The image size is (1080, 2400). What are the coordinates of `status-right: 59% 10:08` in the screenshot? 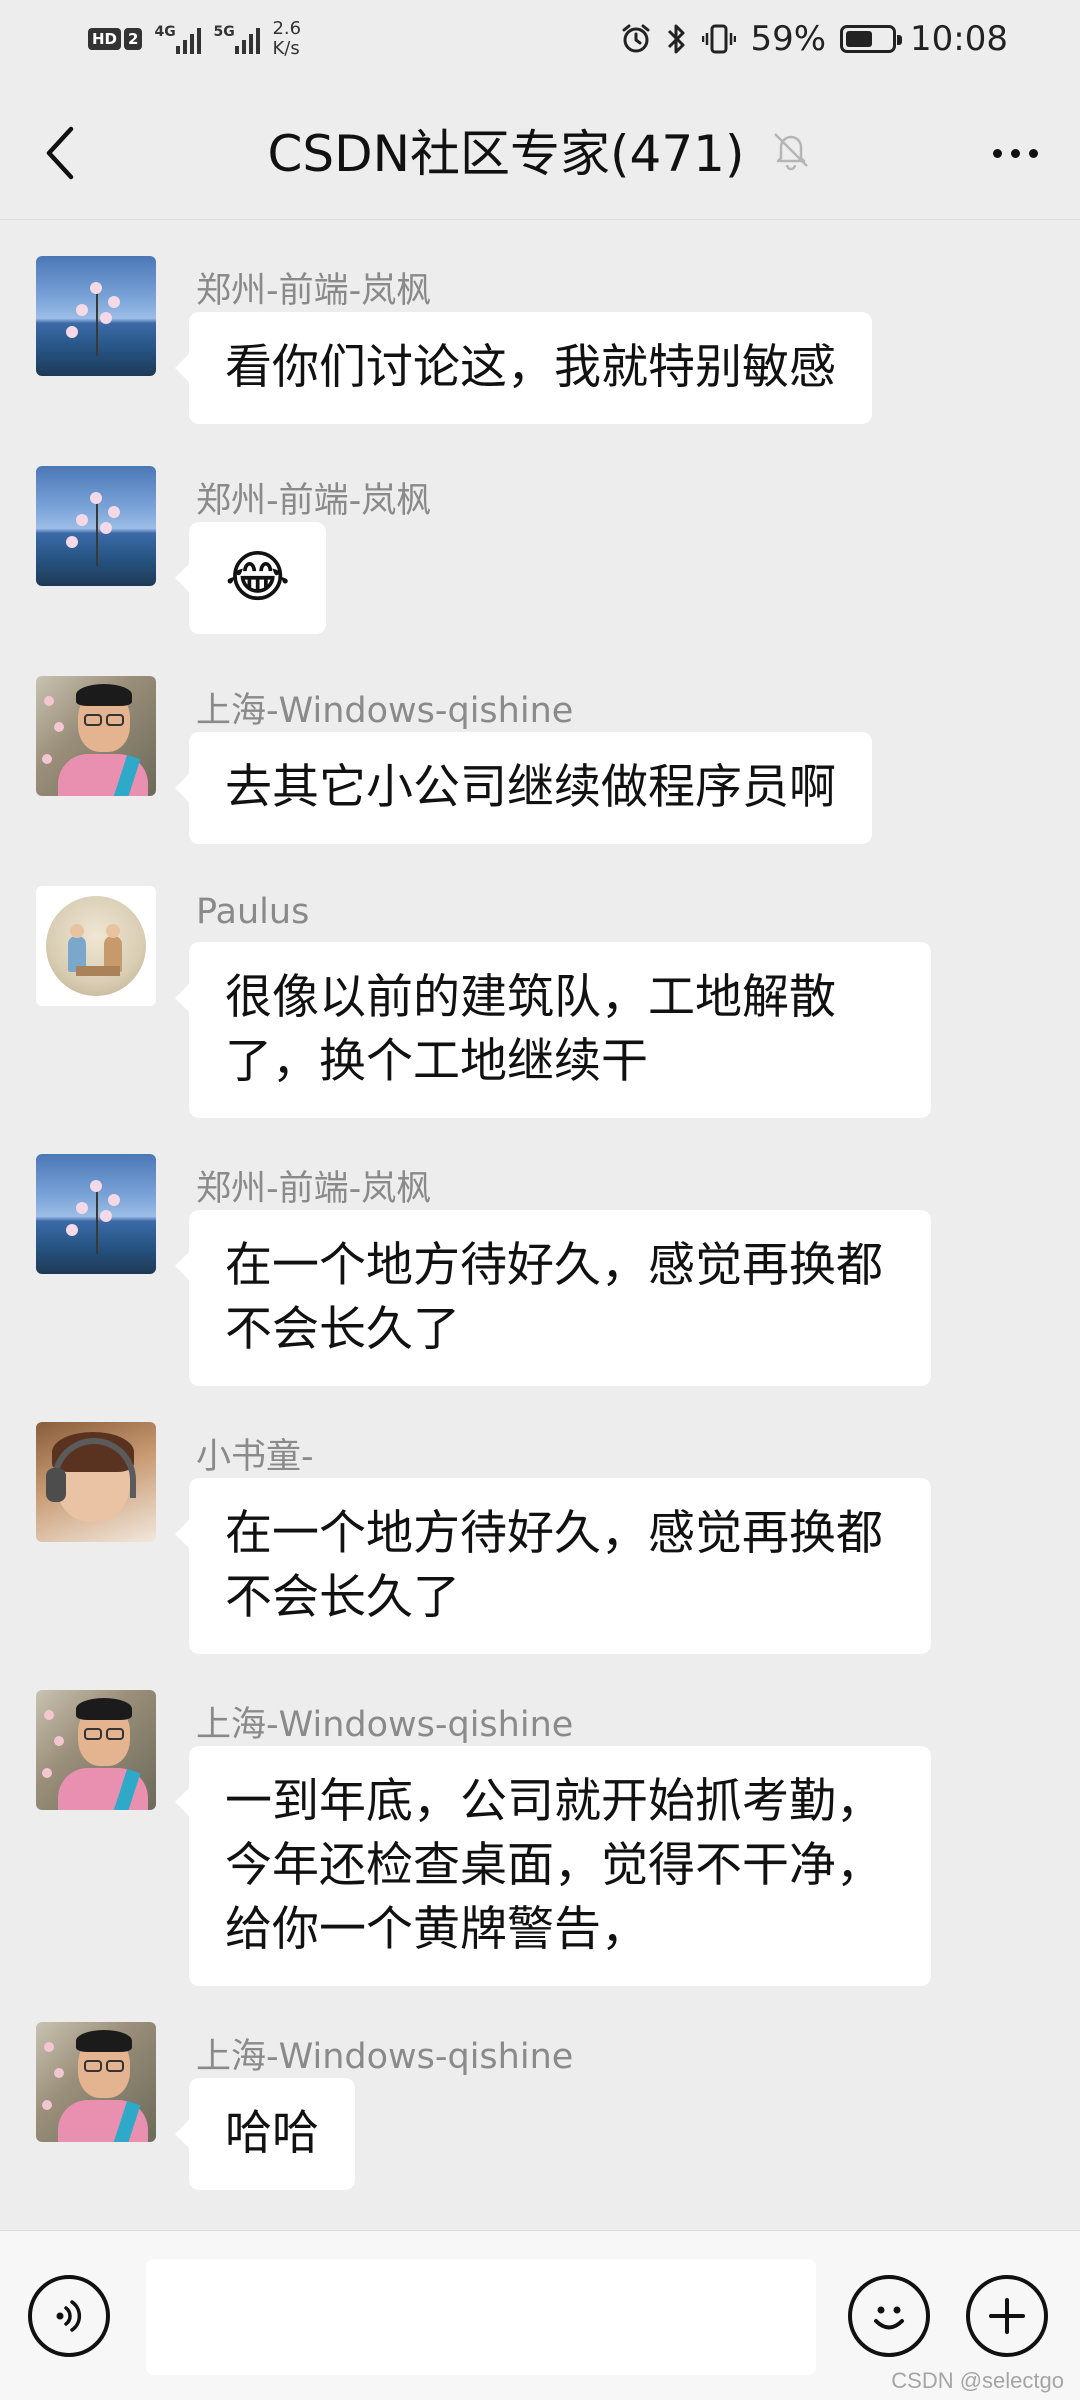 It's located at (814, 39).